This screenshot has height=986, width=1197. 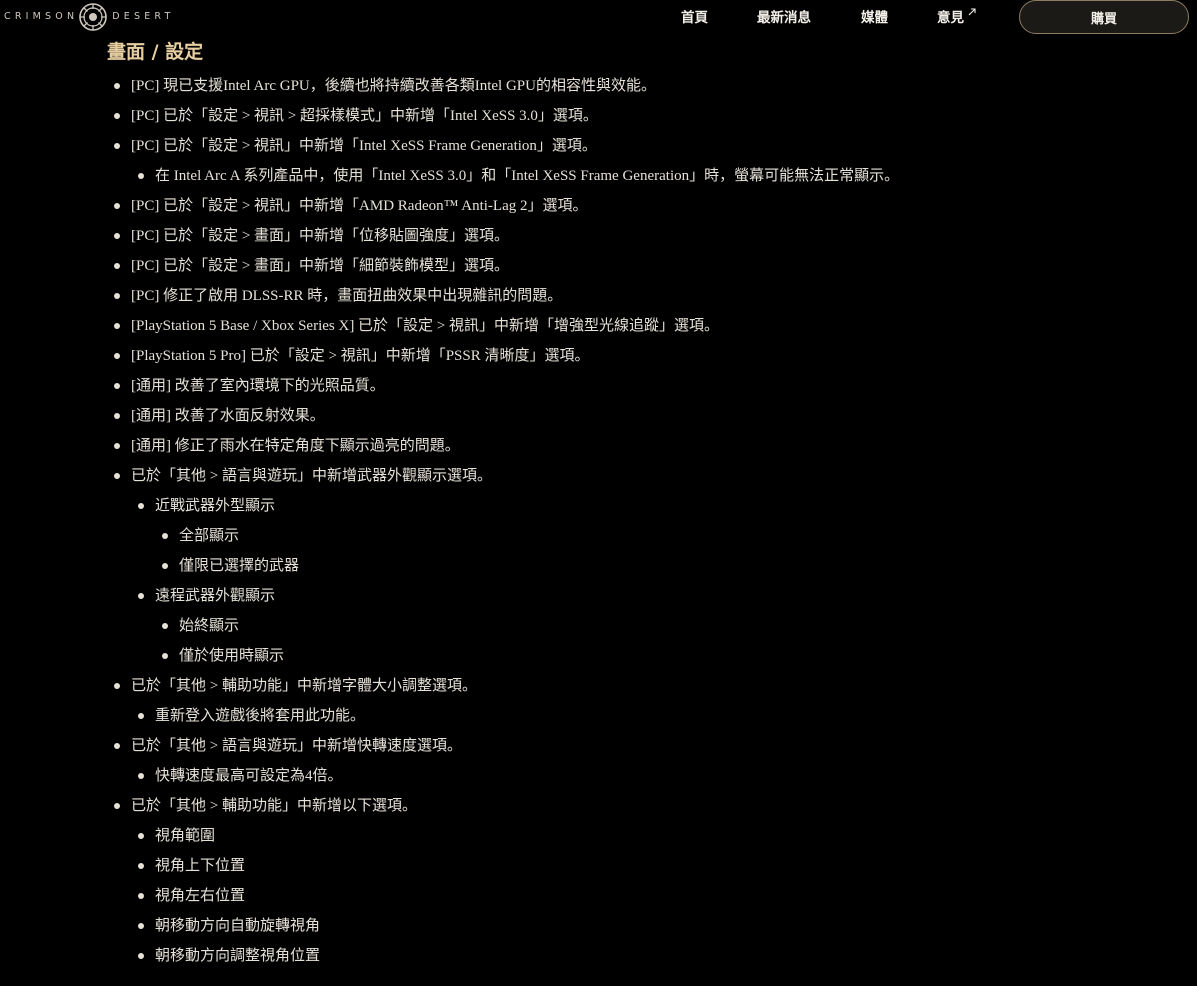 What do you see at coordinates (295, 446) in the screenshot?
I see `list-item-text: [通用] 修正了雨水在特定角度下顯示過亮的問題。` at bounding box center [295, 446].